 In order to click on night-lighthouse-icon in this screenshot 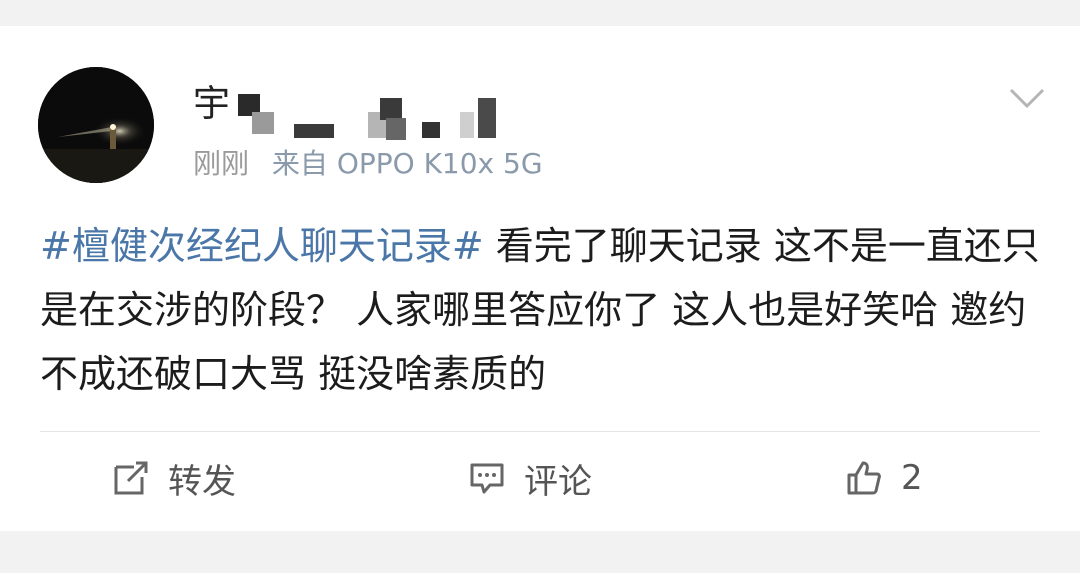, I will do `click(96, 125)`.